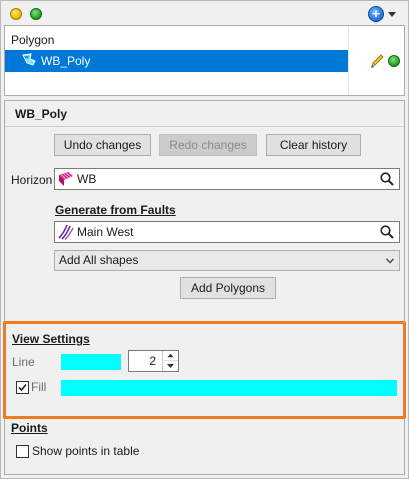  I want to click on line-width-spinner: 2, so click(153, 361).